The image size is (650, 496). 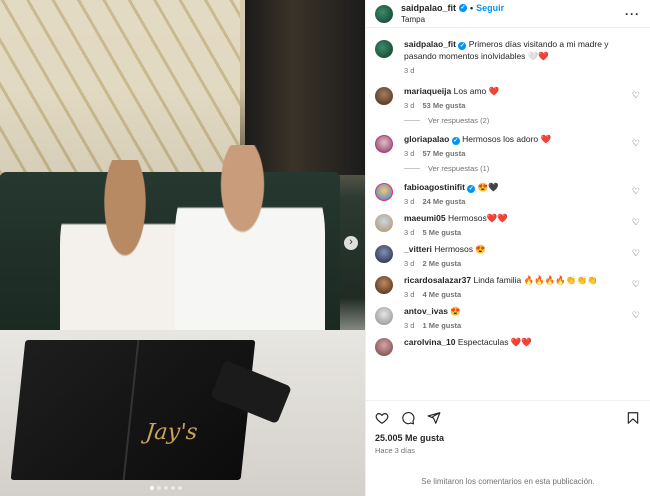 I want to click on comment-text: Linda familia 🔥🔥🔥🔥👏👏👏, so click(x=535, y=280).